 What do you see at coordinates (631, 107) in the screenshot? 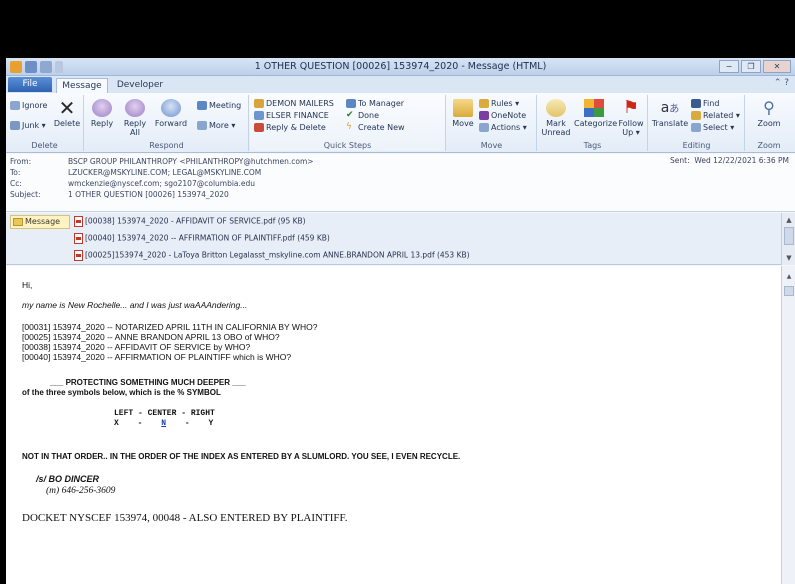
I see `flag-icon: ⚑` at bounding box center [631, 107].